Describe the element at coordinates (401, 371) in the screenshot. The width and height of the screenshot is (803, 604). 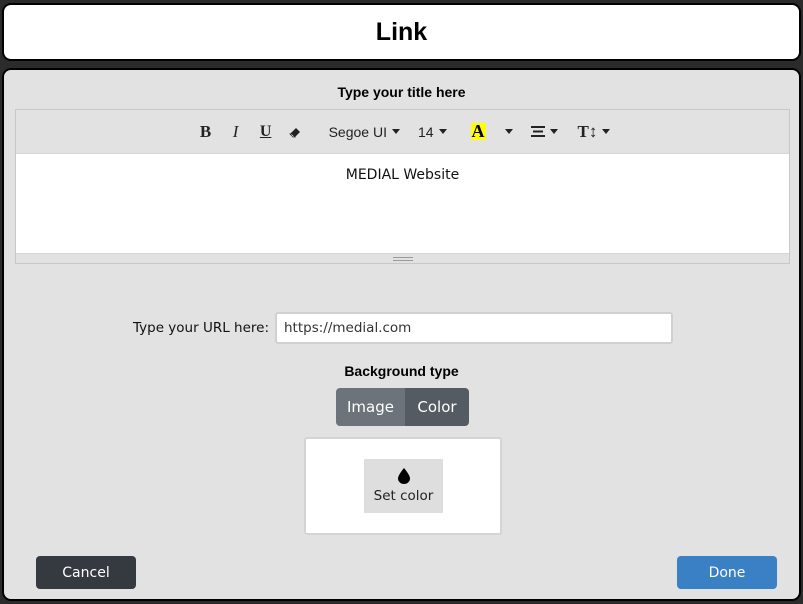
I see `background-type-label: Background type` at that location.